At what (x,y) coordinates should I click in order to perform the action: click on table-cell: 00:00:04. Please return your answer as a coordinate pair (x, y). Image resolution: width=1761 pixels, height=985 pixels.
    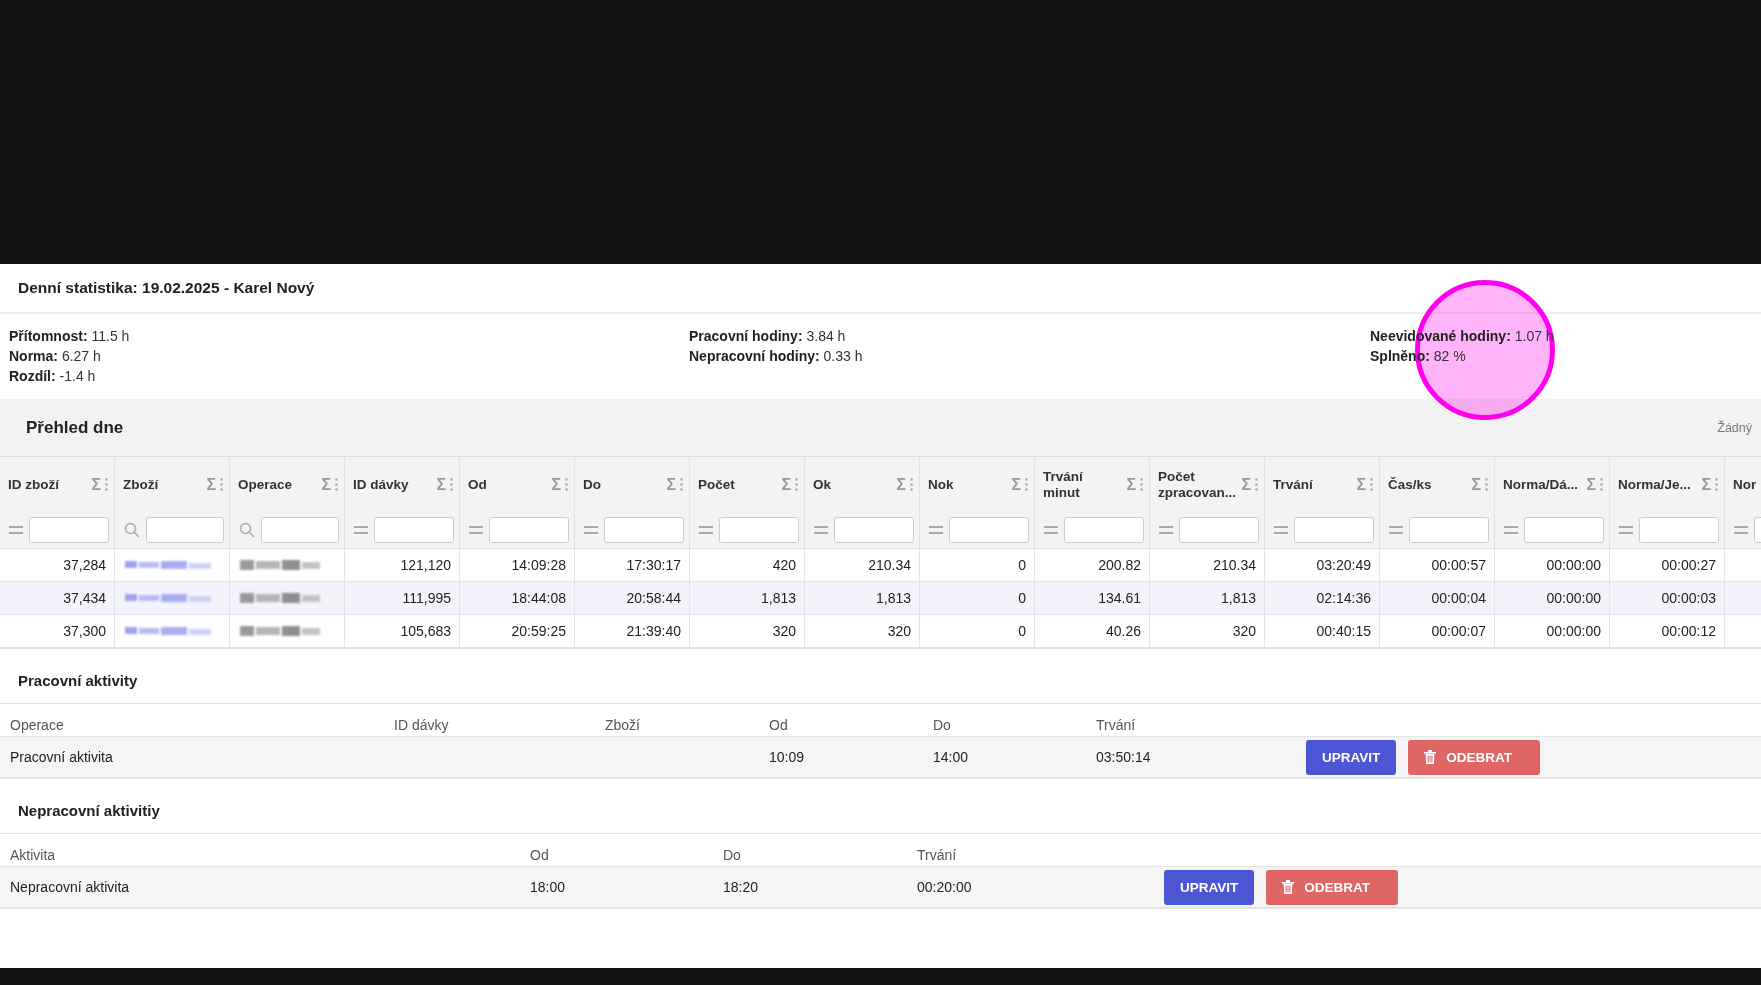
    Looking at the image, I should click on (1458, 598).